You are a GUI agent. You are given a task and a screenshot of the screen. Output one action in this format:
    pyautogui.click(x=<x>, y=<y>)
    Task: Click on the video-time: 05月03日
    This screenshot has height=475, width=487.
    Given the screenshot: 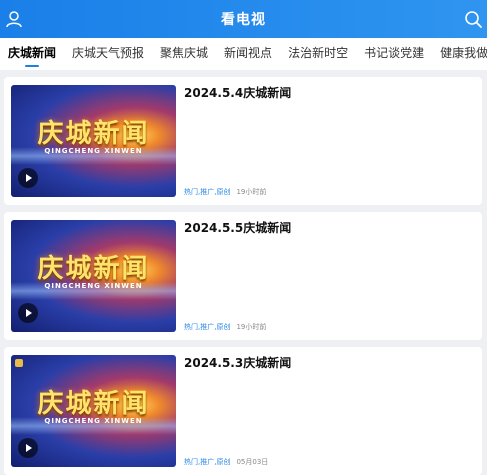 What is the action you would take?
    pyautogui.click(x=252, y=462)
    